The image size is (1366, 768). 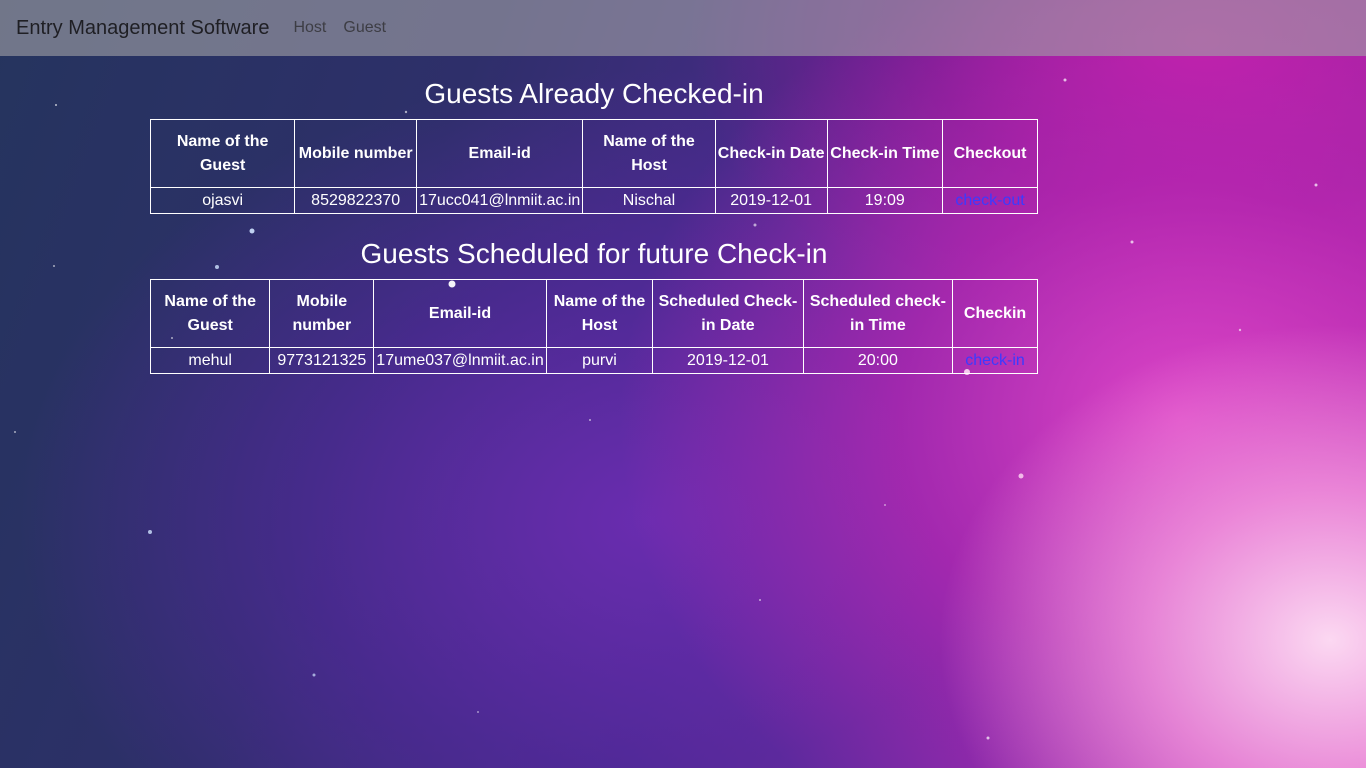 I want to click on cell-checkout: check-out, so click(x=990, y=200).